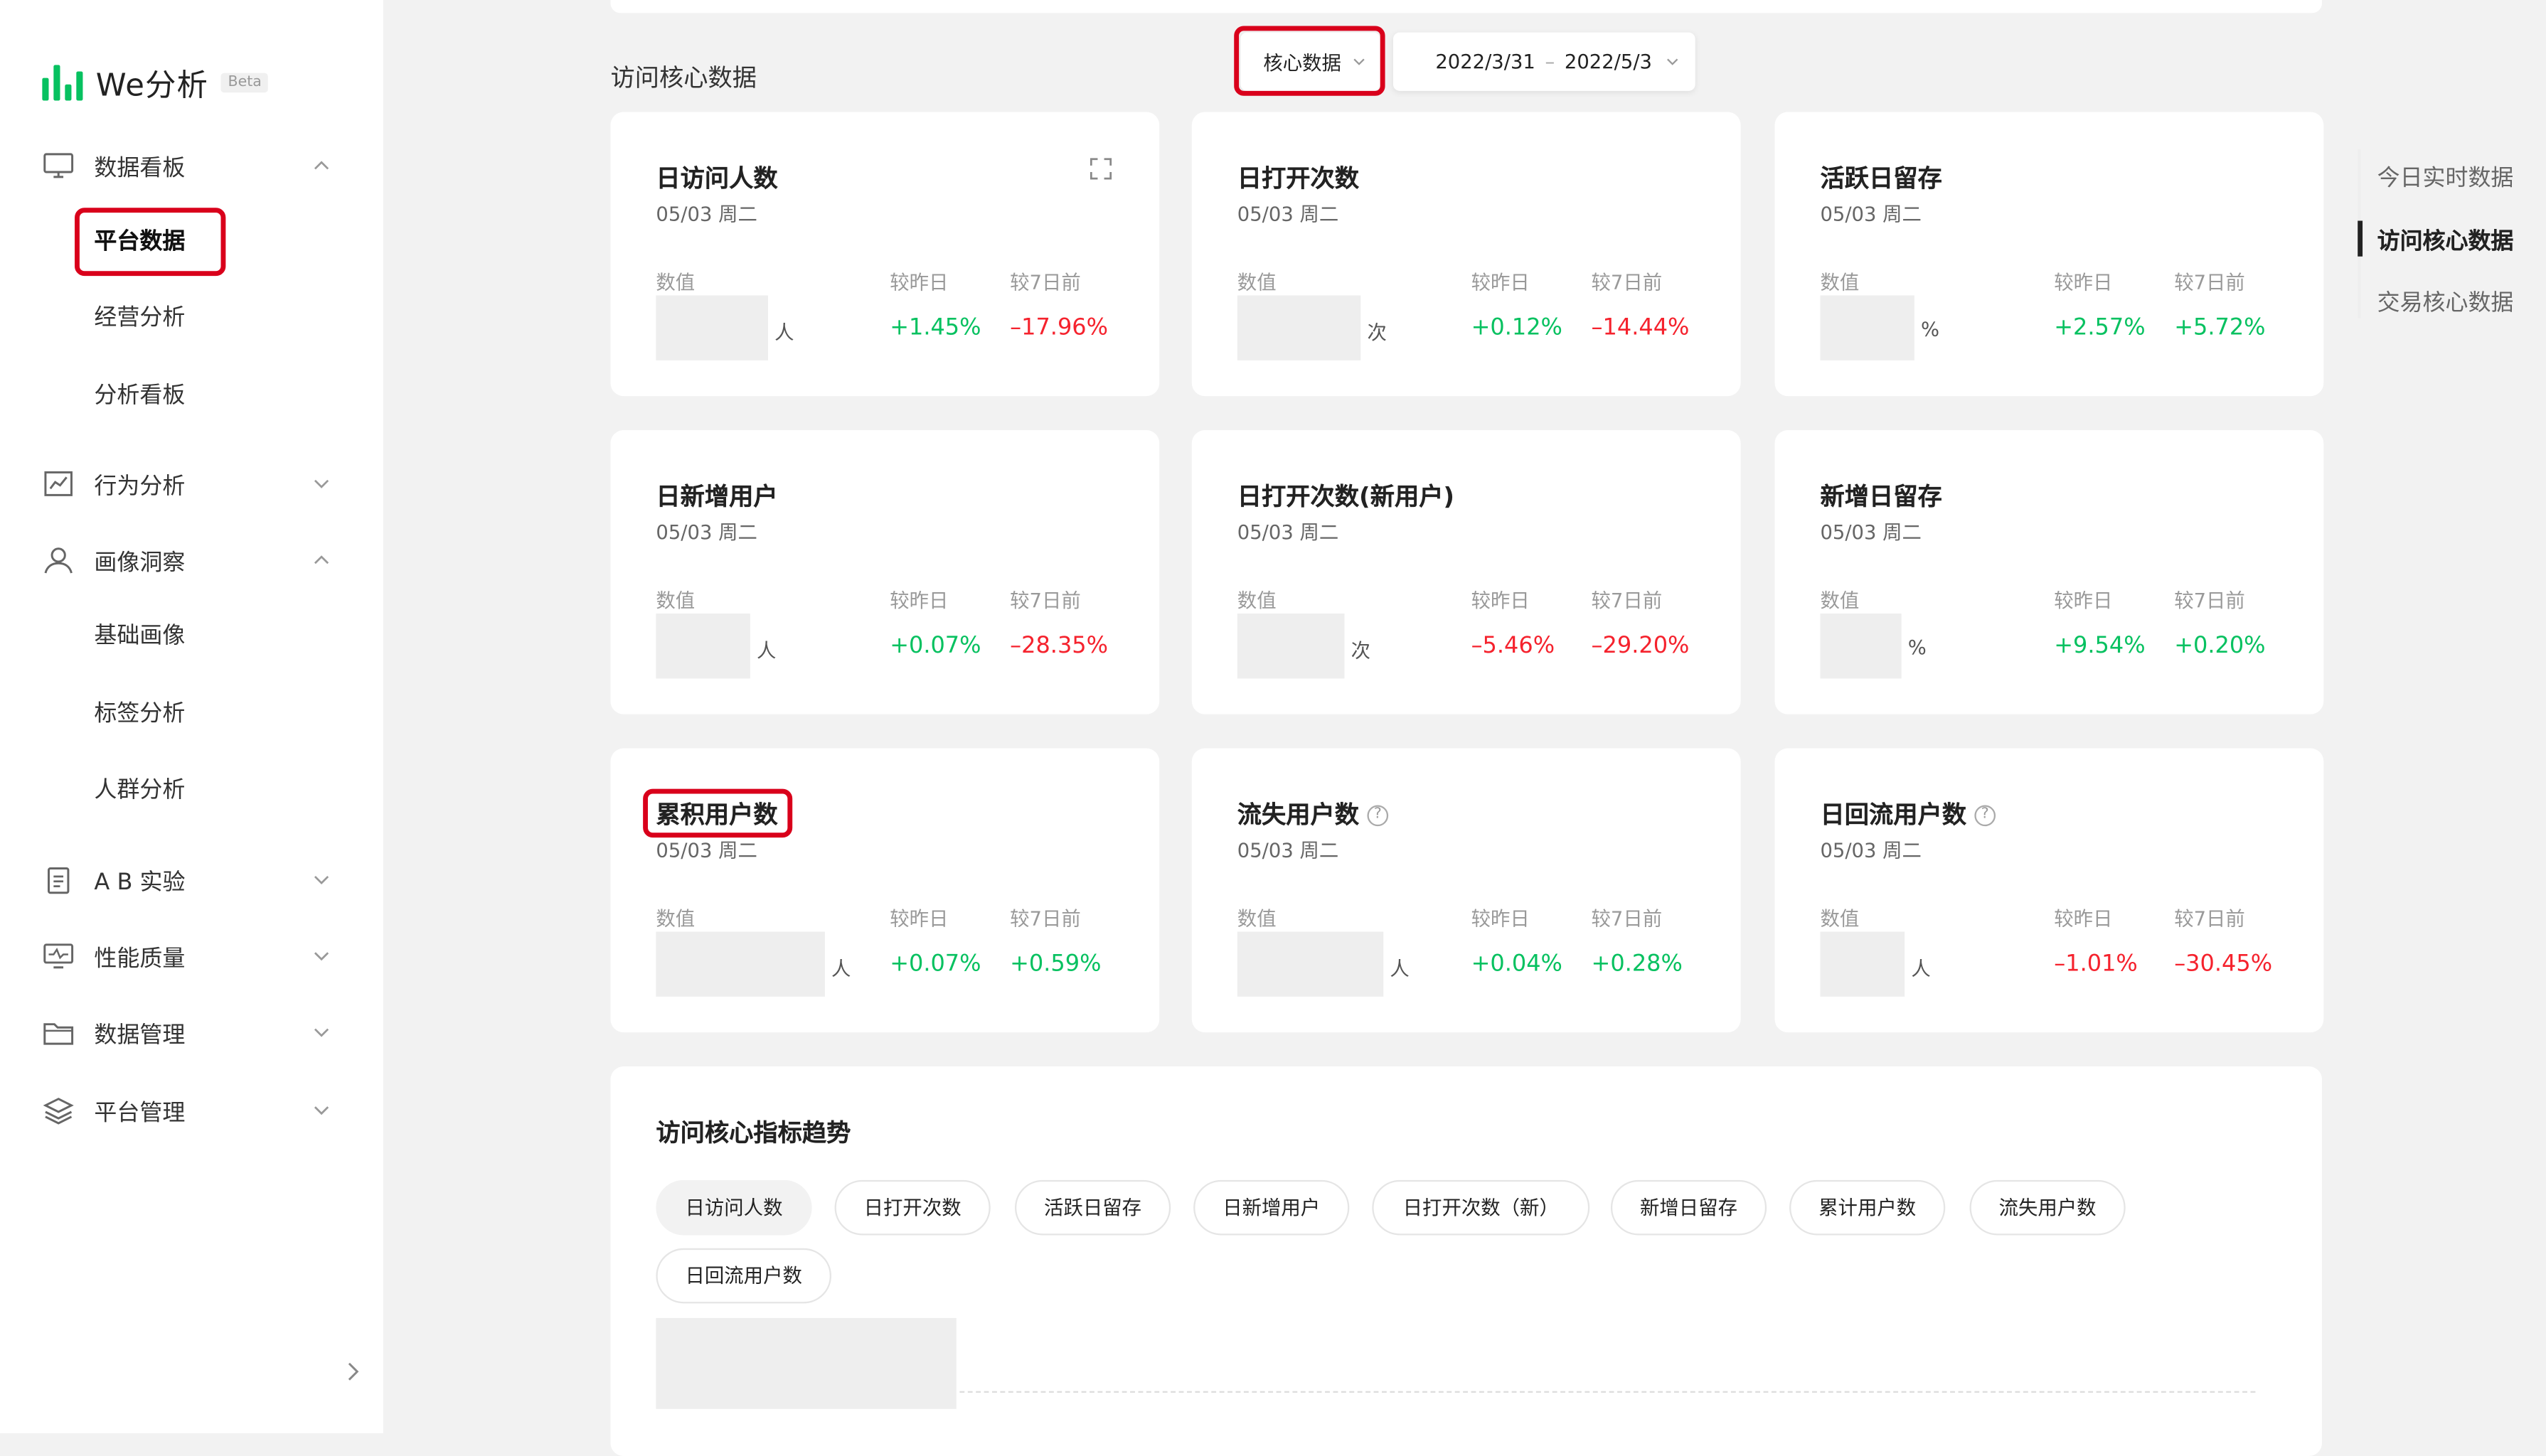 This screenshot has height=1456, width=2546. I want to click on sidebar-item-analysis-board: 分析看板, so click(223, 396).